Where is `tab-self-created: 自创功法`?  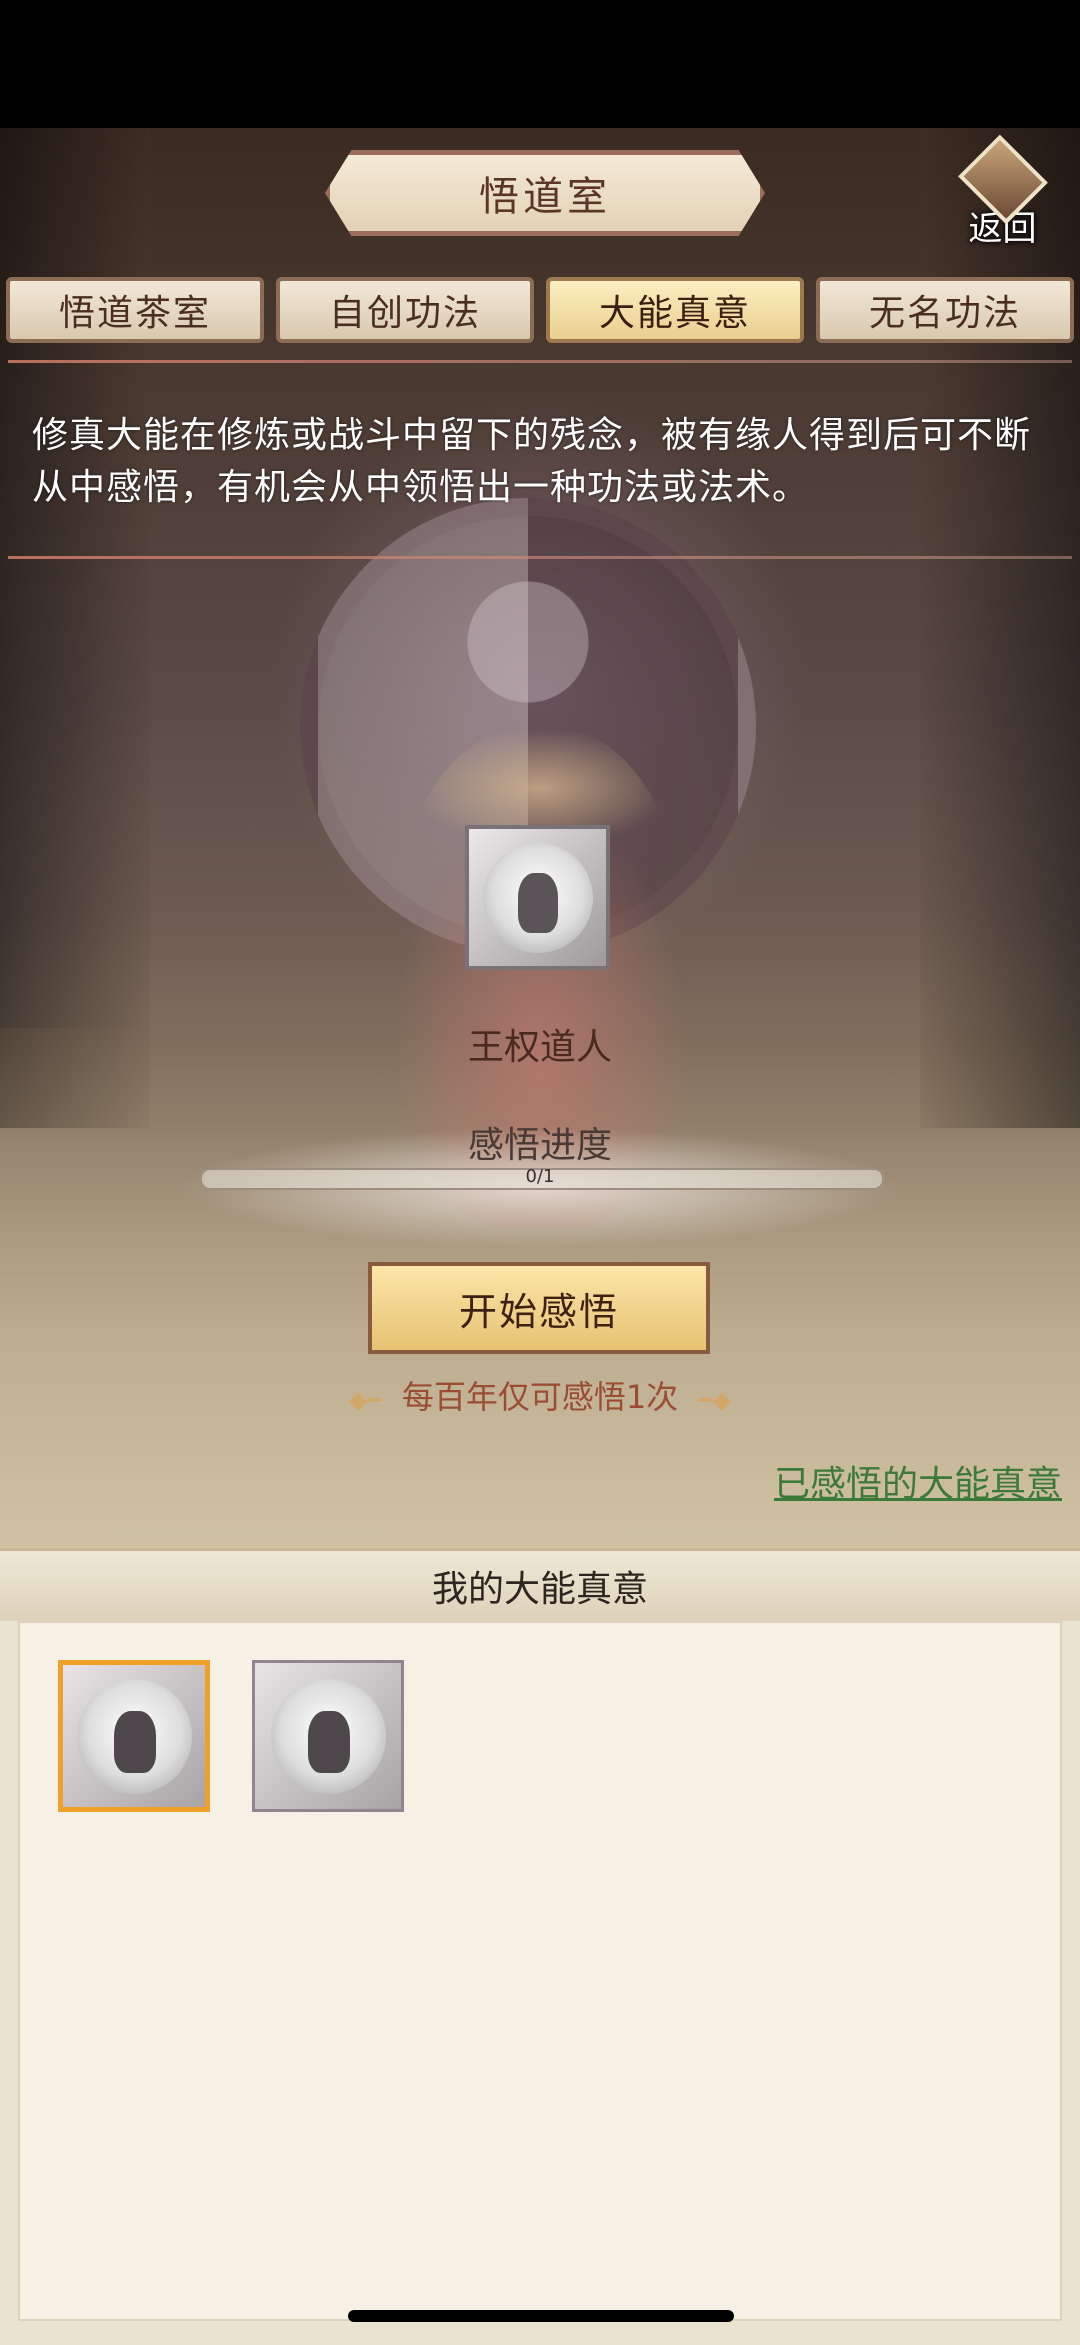
tab-self-created: 自创功法 is located at coordinates (405, 310).